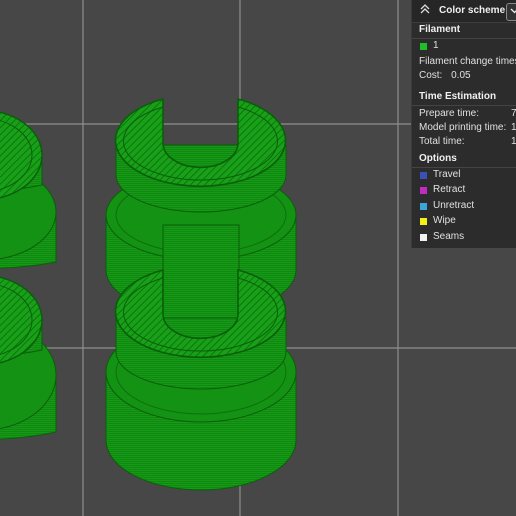 Image resolution: width=516 pixels, height=516 pixels. What do you see at coordinates (513, 114) in the screenshot?
I see `prepare-time-value: 7` at bounding box center [513, 114].